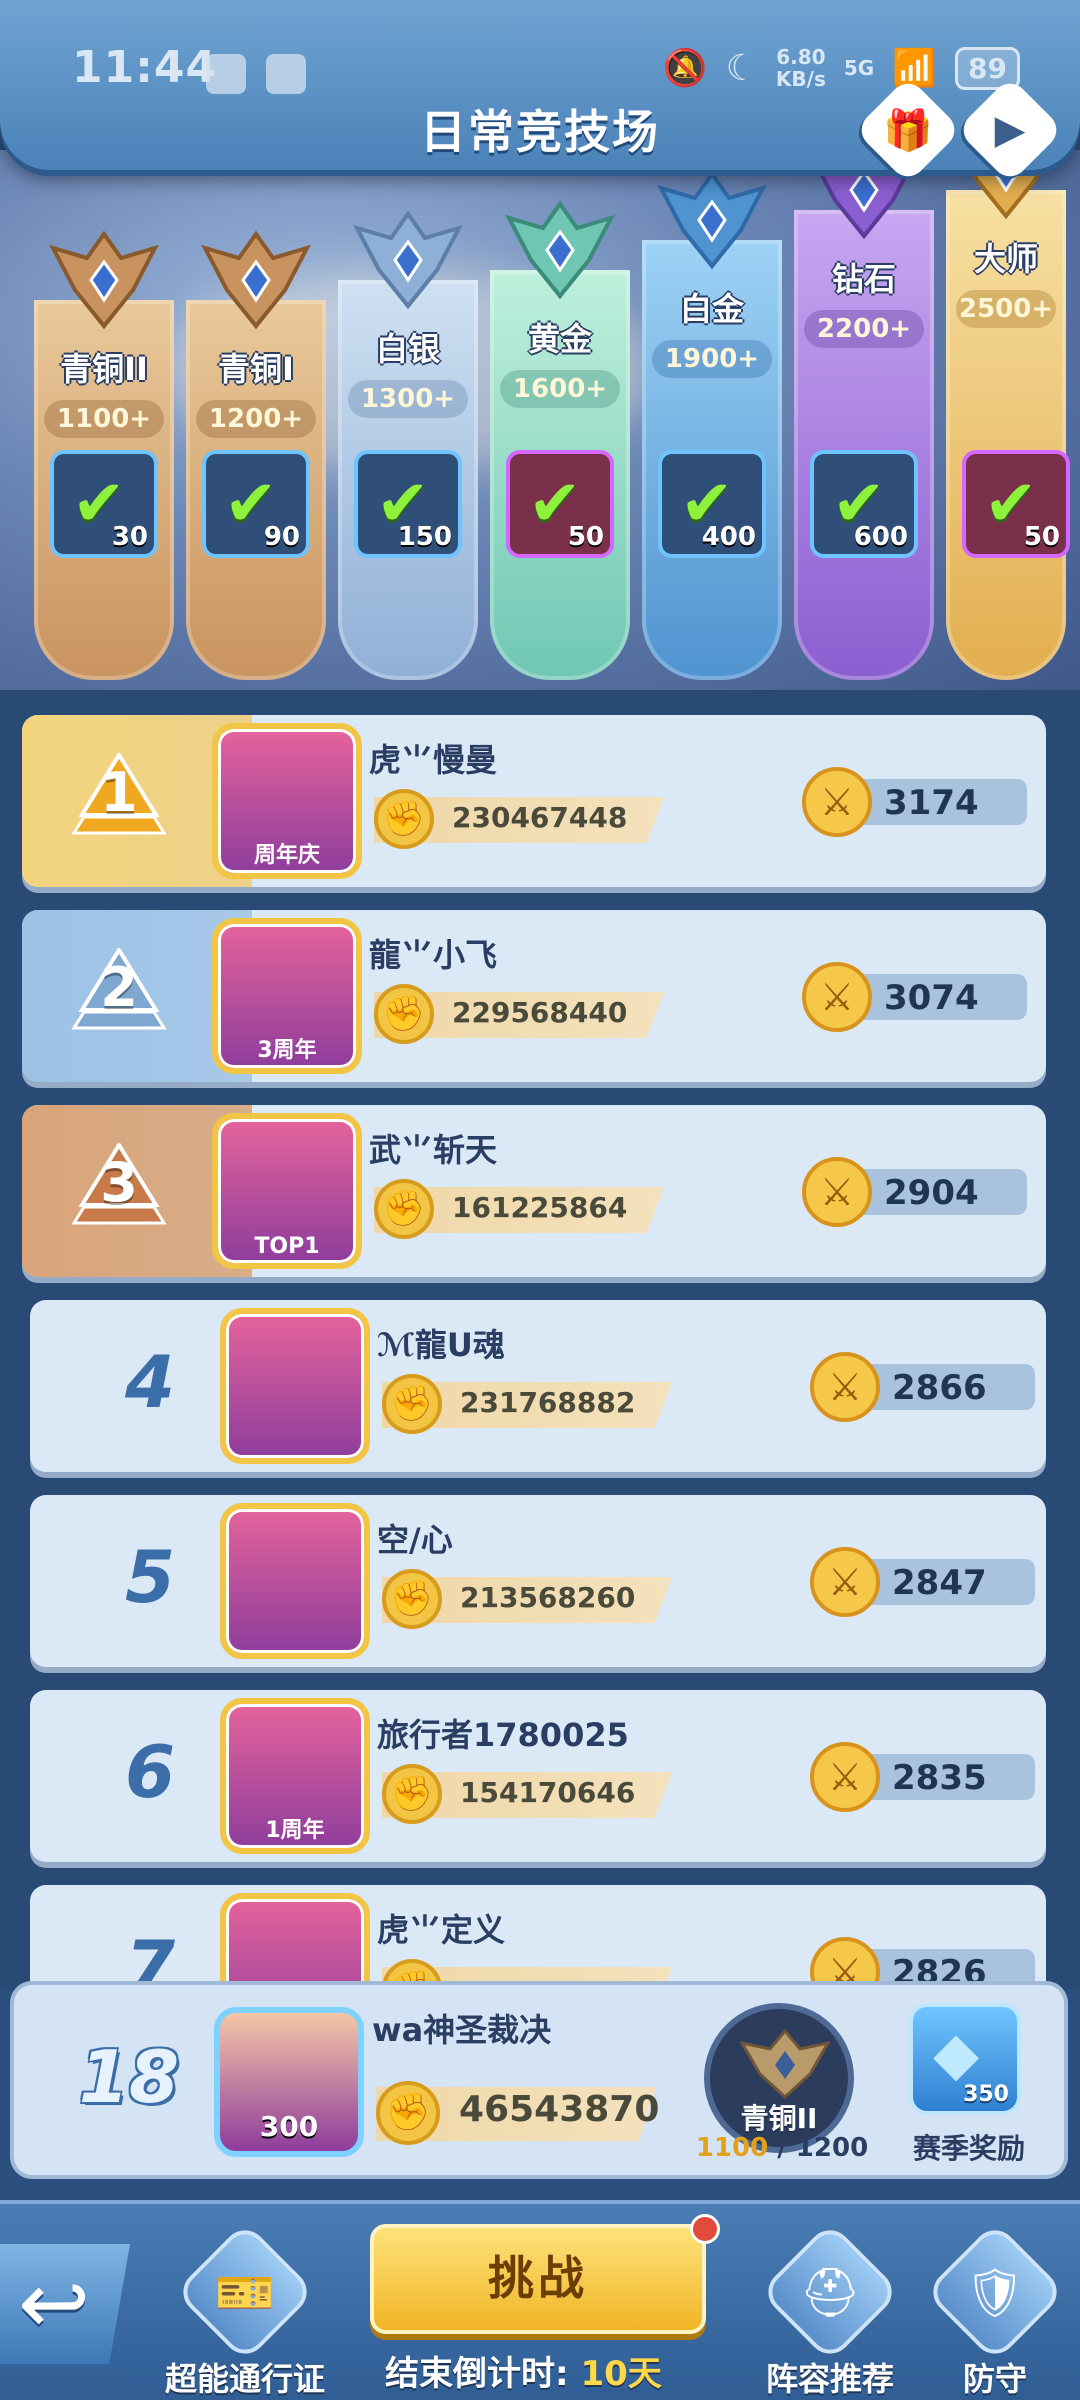 The image size is (1080, 2400). What do you see at coordinates (119, 987) in the screenshot?
I see `rank-number: 2` at bounding box center [119, 987].